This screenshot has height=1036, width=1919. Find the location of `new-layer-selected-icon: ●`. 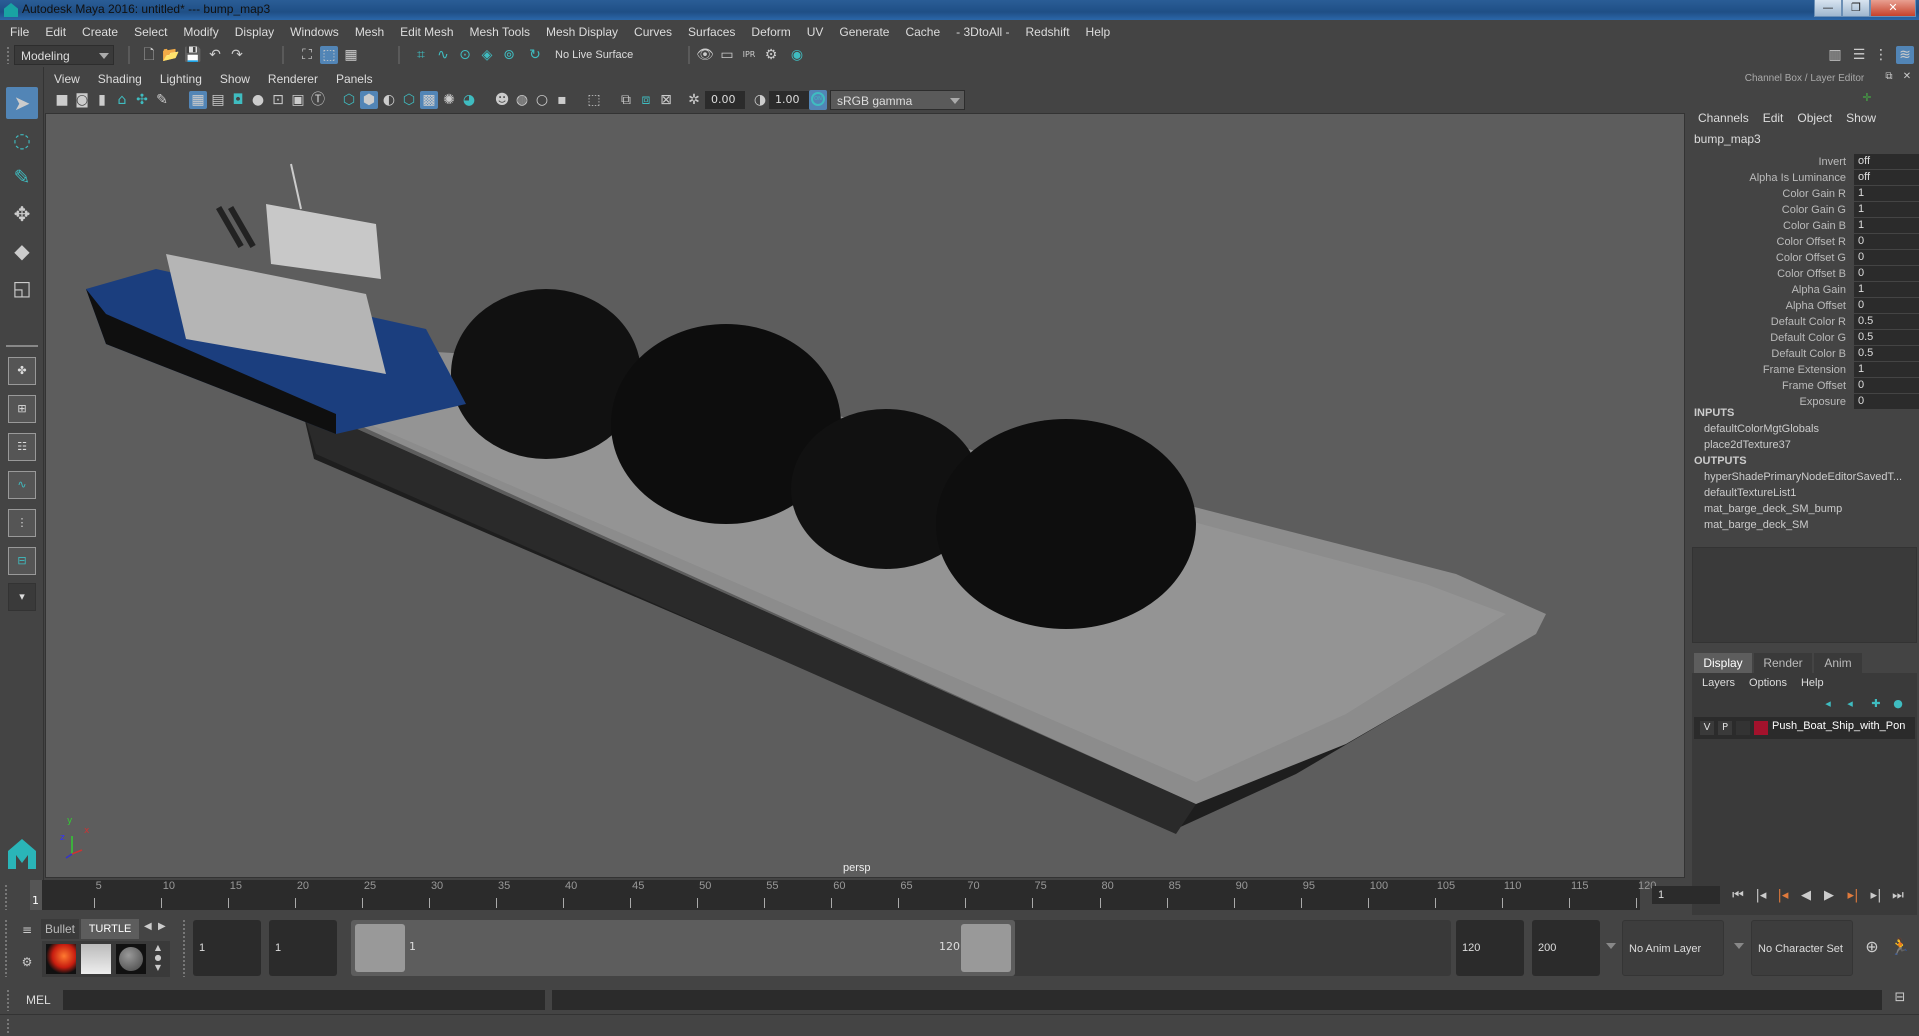

new-layer-selected-icon: ● is located at coordinates (1898, 703).